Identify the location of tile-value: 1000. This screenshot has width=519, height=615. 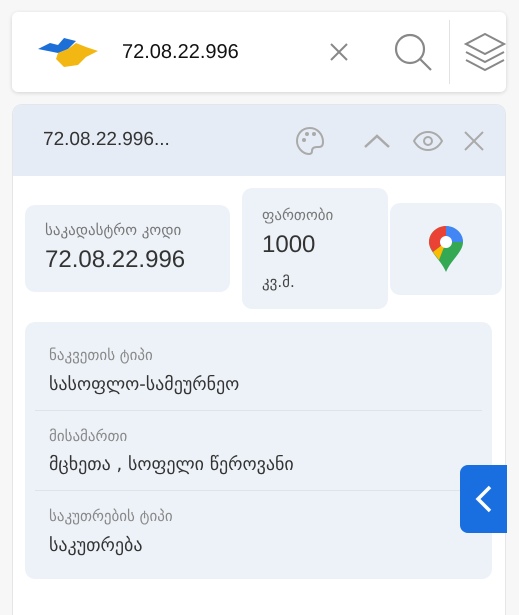
(289, 245).